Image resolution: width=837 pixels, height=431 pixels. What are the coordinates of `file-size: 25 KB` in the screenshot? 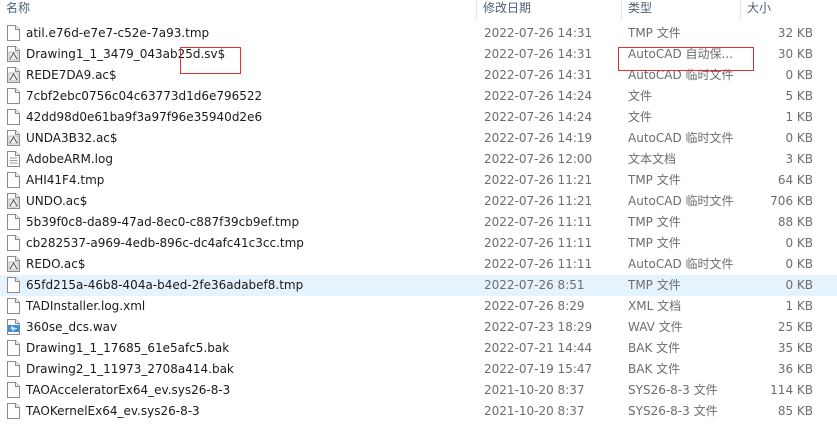 It's located at (795, 327).